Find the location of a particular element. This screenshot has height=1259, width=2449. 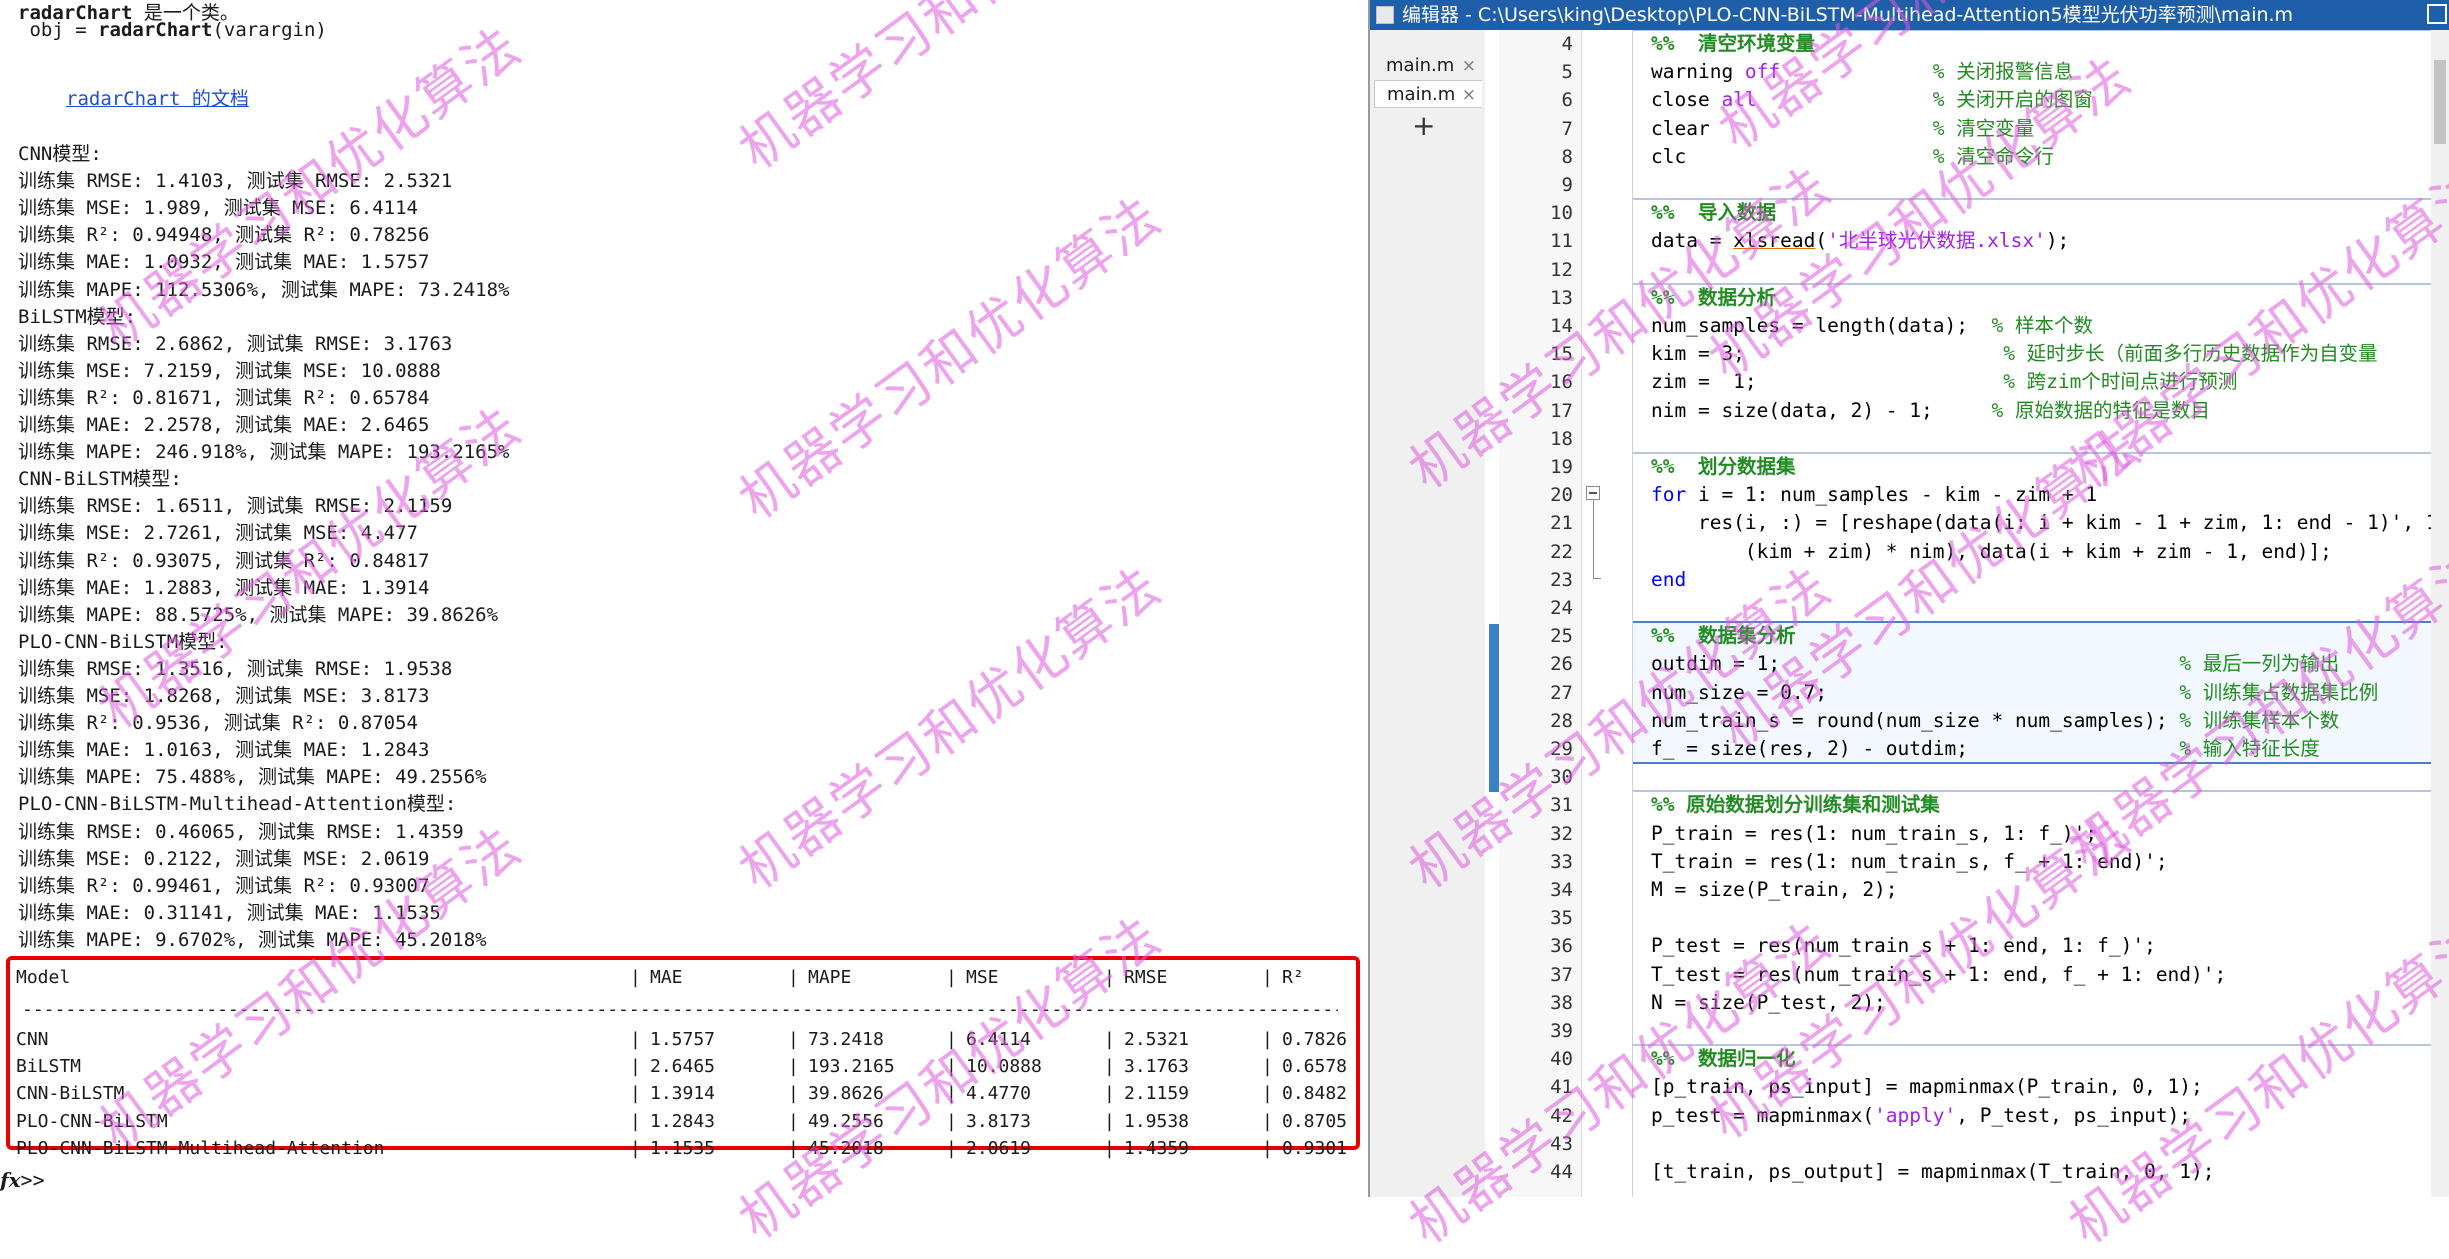

code-line: close all % 关闭开启的图窗 is located at coordinates (1872, 100).